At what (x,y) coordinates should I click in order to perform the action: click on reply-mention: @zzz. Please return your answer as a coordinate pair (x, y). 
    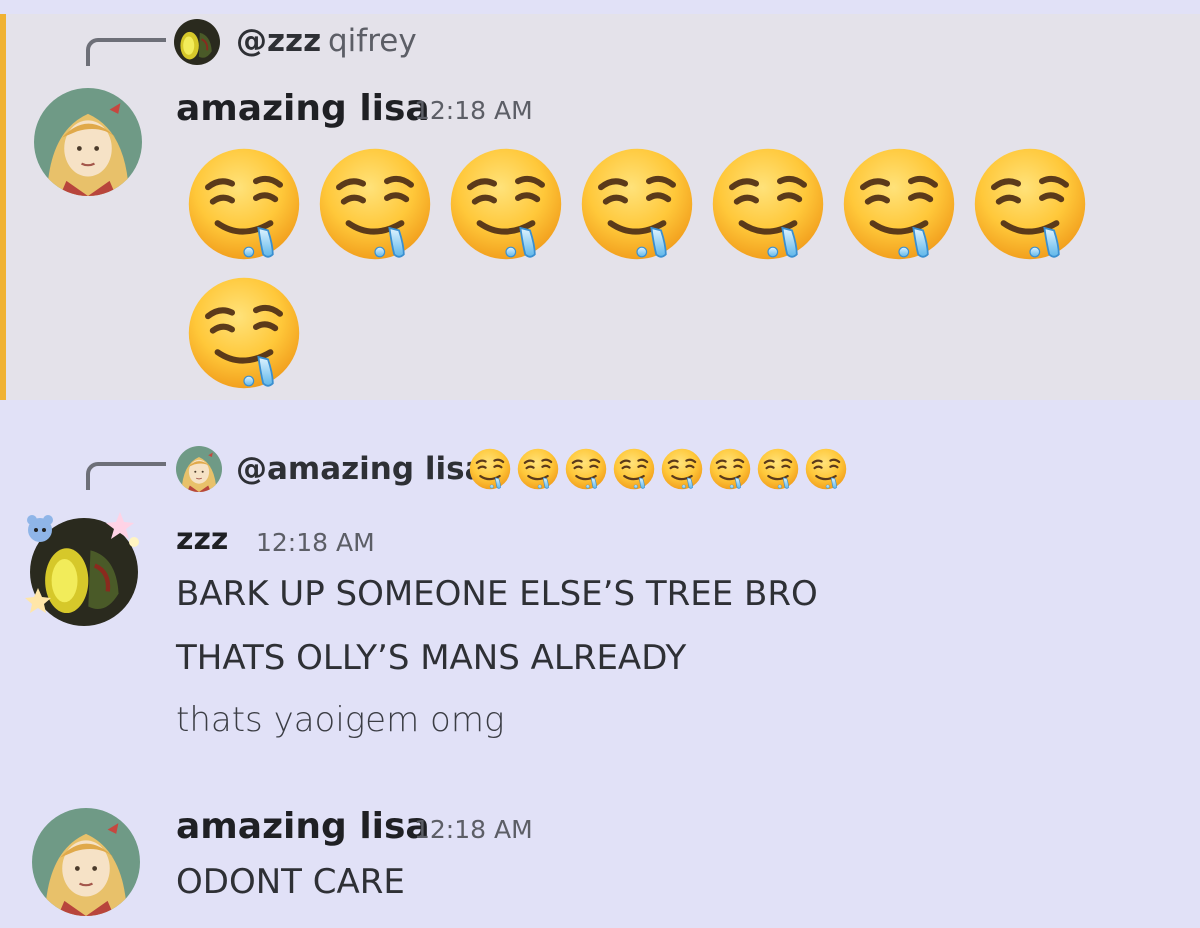
    Looking at the image, I should click on (278, 41).